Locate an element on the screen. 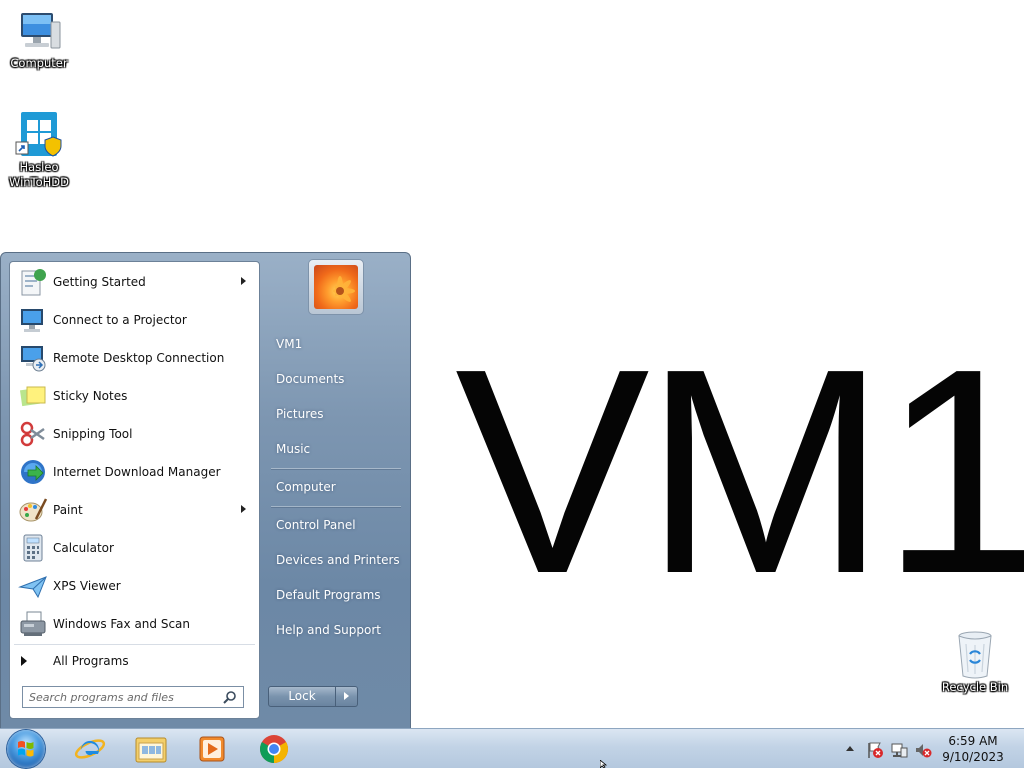 Image resolution: width=1024 pixels, height=771 pixels. network-icon is located at coordinates (899, 750).